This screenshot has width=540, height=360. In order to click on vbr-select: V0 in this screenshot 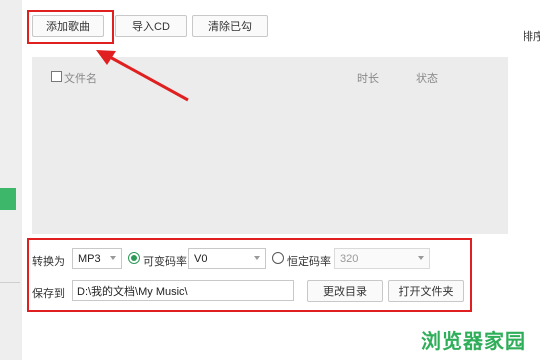, I will do `click(227, 258)`.